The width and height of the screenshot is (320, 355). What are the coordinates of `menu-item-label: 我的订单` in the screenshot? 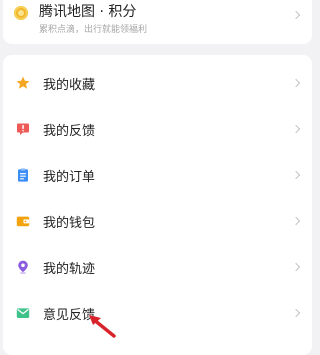 It's located at (69, 177).